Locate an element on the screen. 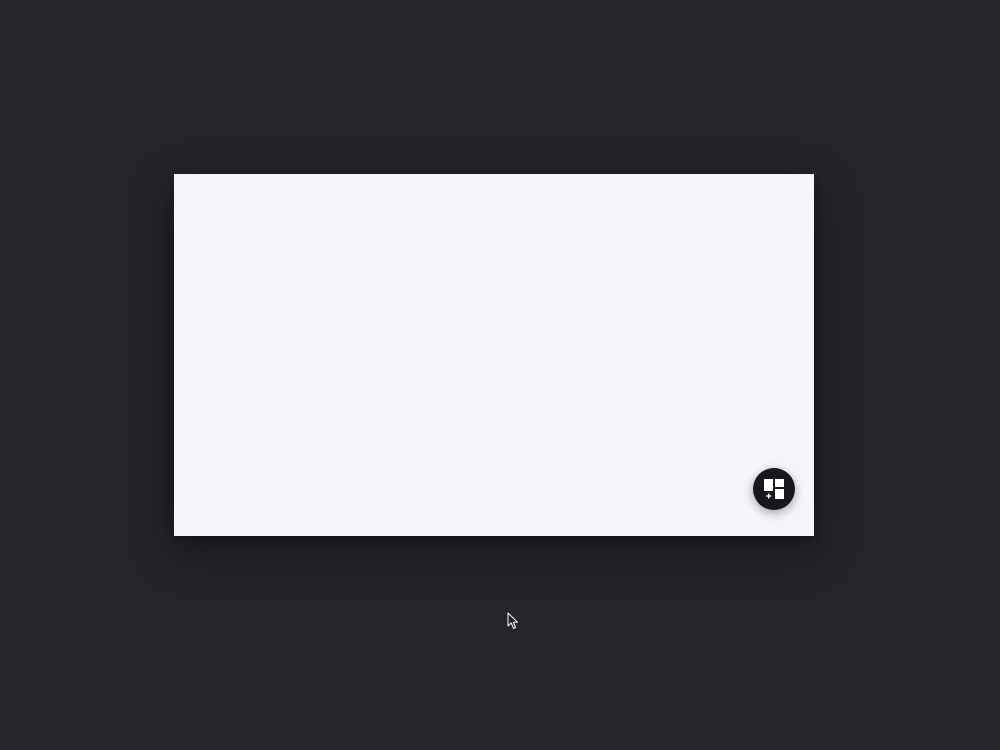 This screenshot has width=1000, height=750. mouse-pointer-icon is located at coordinates (512, 620).